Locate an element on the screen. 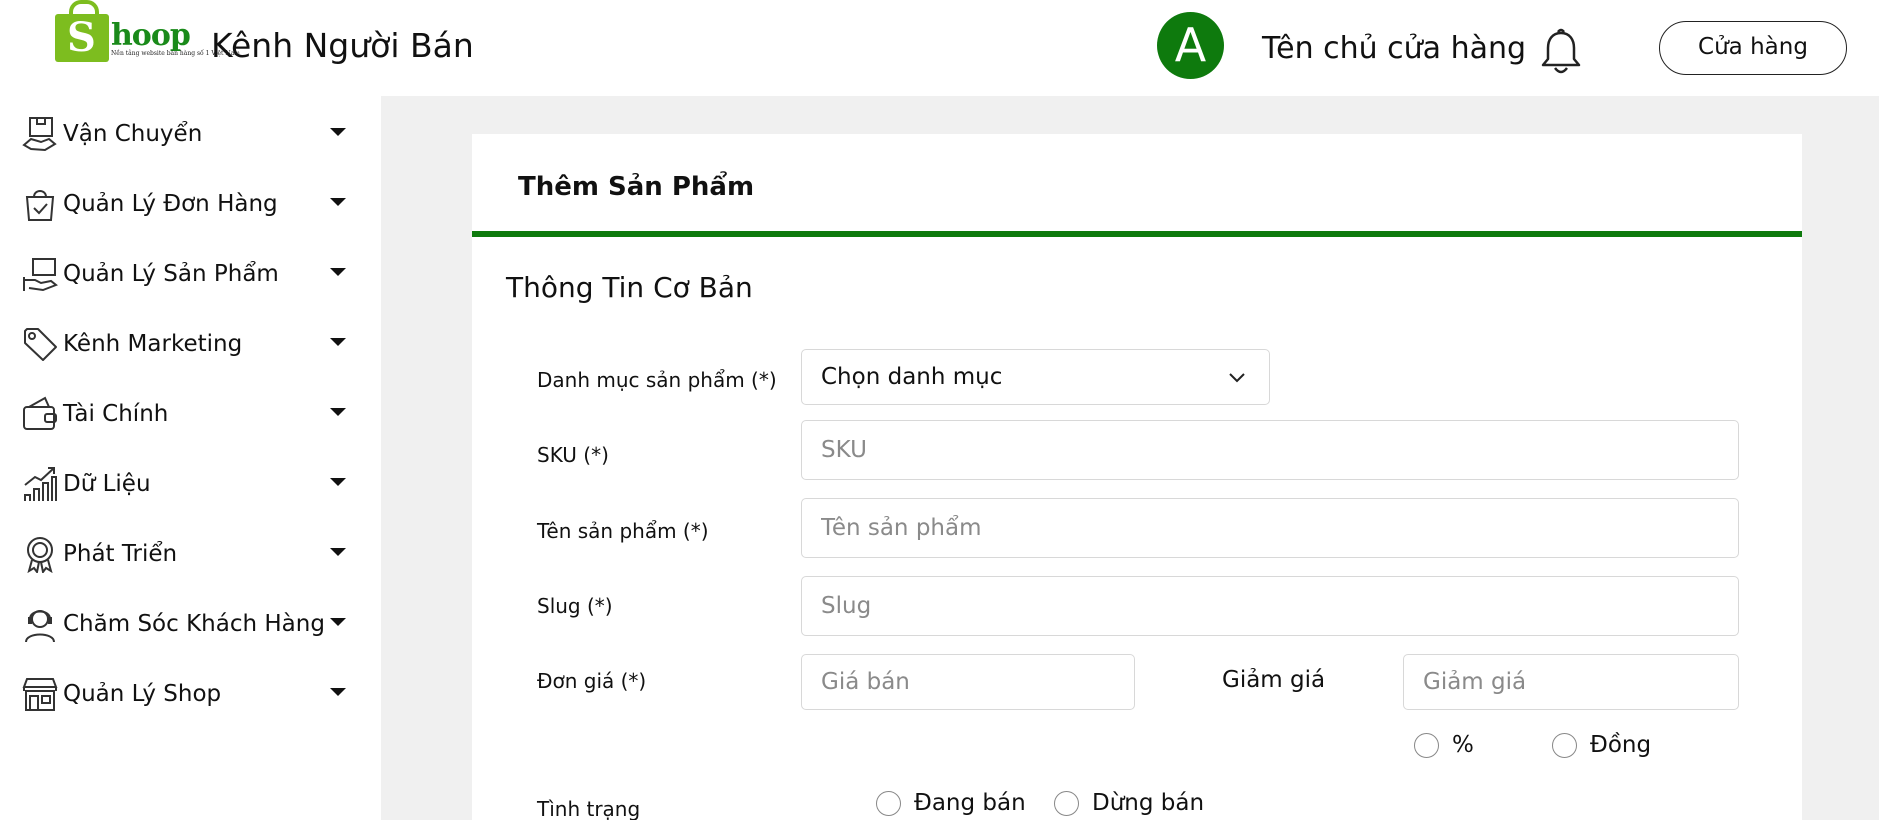 Image resolution: width=1879 pixels, height=820 pixels. discount-currency-radio: Đồng is located at coordinates (1601, 745).